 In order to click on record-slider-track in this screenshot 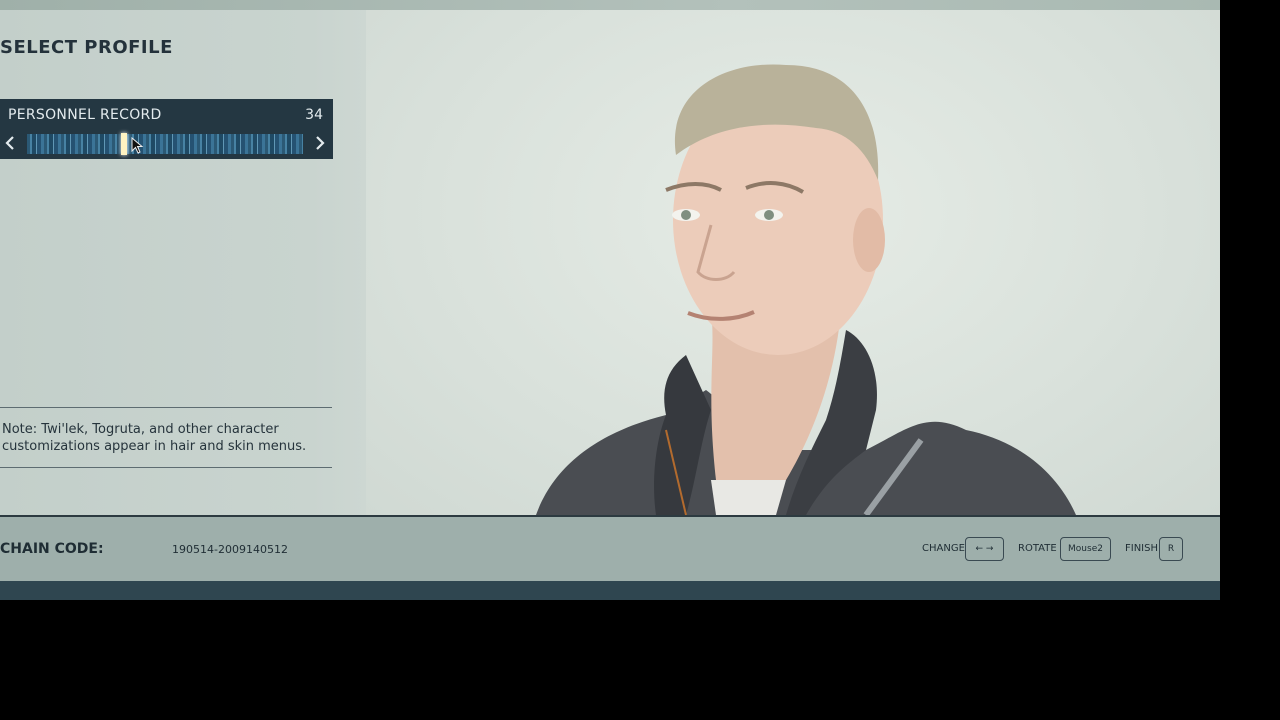, I will do `click(165, 144)`.